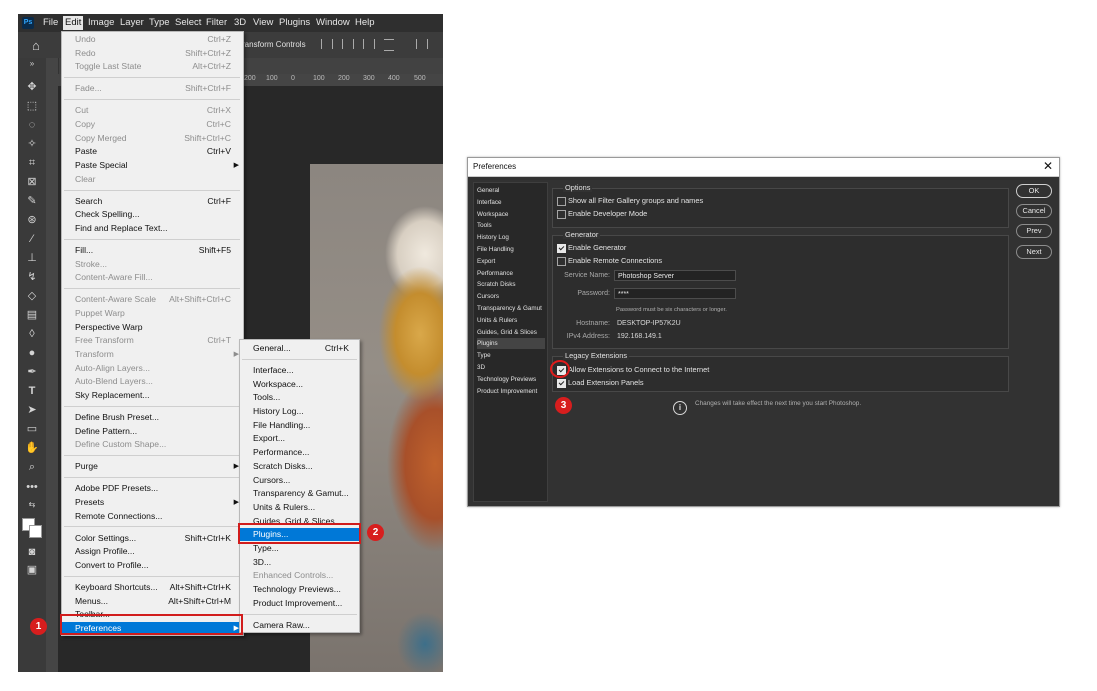  What do you see at coordinates (511, 202) in the screenshot?
I see `prefs-nav-interface: Interface` at bounding box center [511, 202].